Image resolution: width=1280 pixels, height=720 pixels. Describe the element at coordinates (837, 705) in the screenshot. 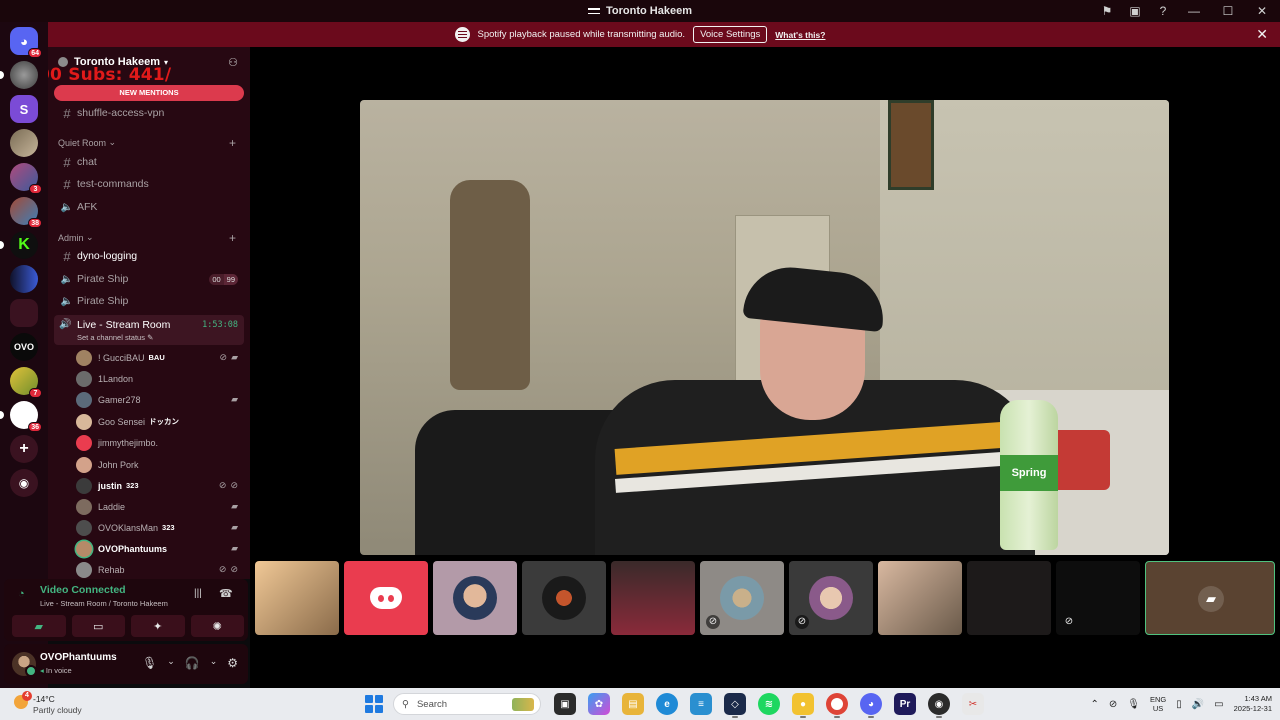

I see `chrome-icon` at that location.